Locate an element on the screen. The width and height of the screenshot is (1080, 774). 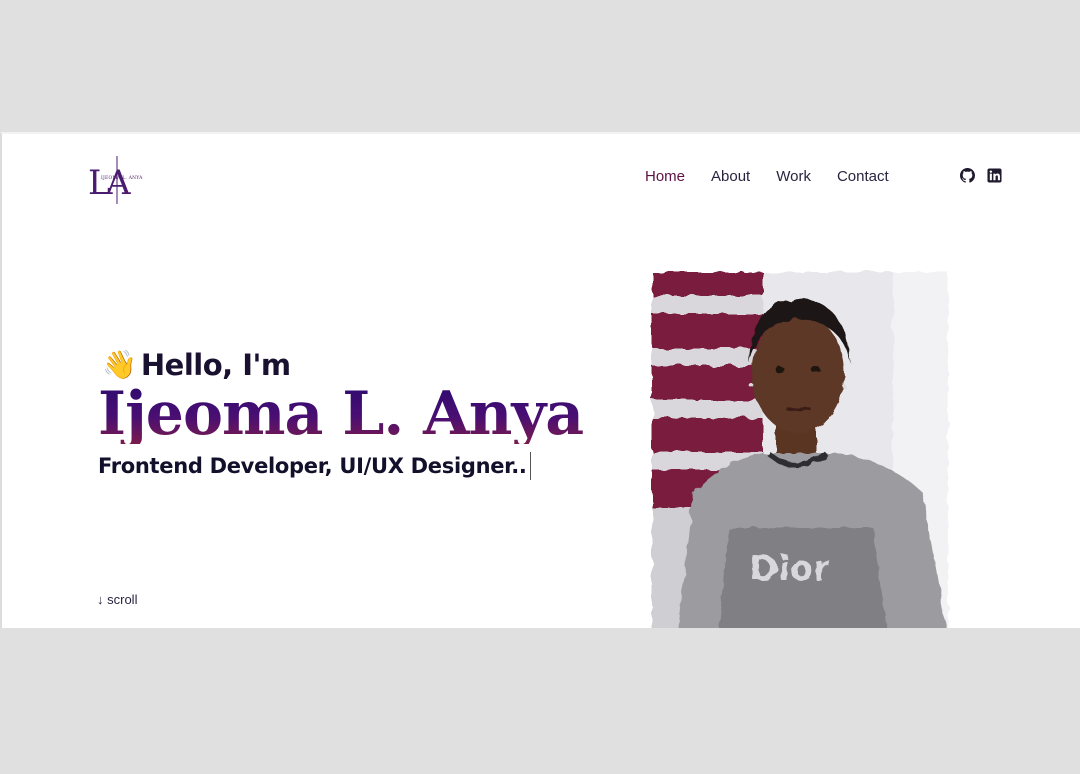
hero-name: Ijeoma L. Anya is located at coordinates (341, 414).